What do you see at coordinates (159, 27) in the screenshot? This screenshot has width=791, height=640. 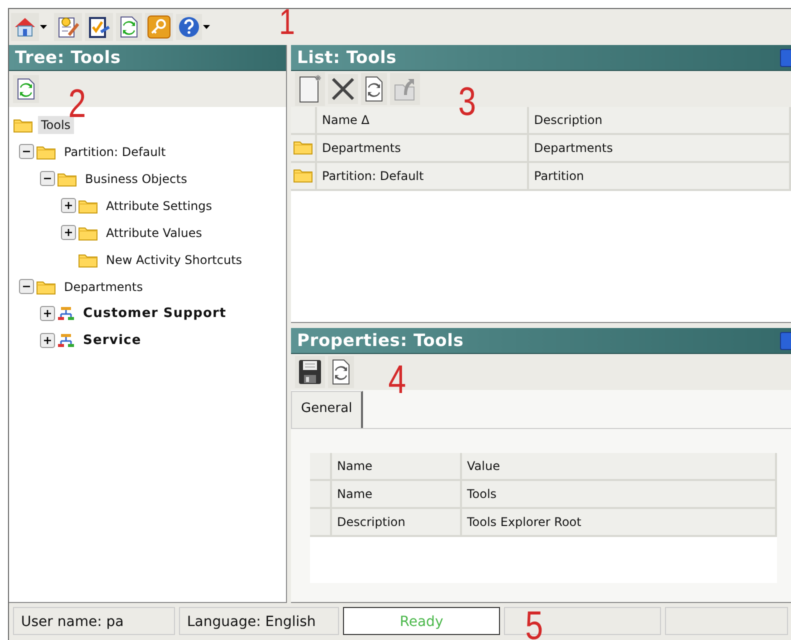 I see `key-icon` at bounding box center [159, 27].